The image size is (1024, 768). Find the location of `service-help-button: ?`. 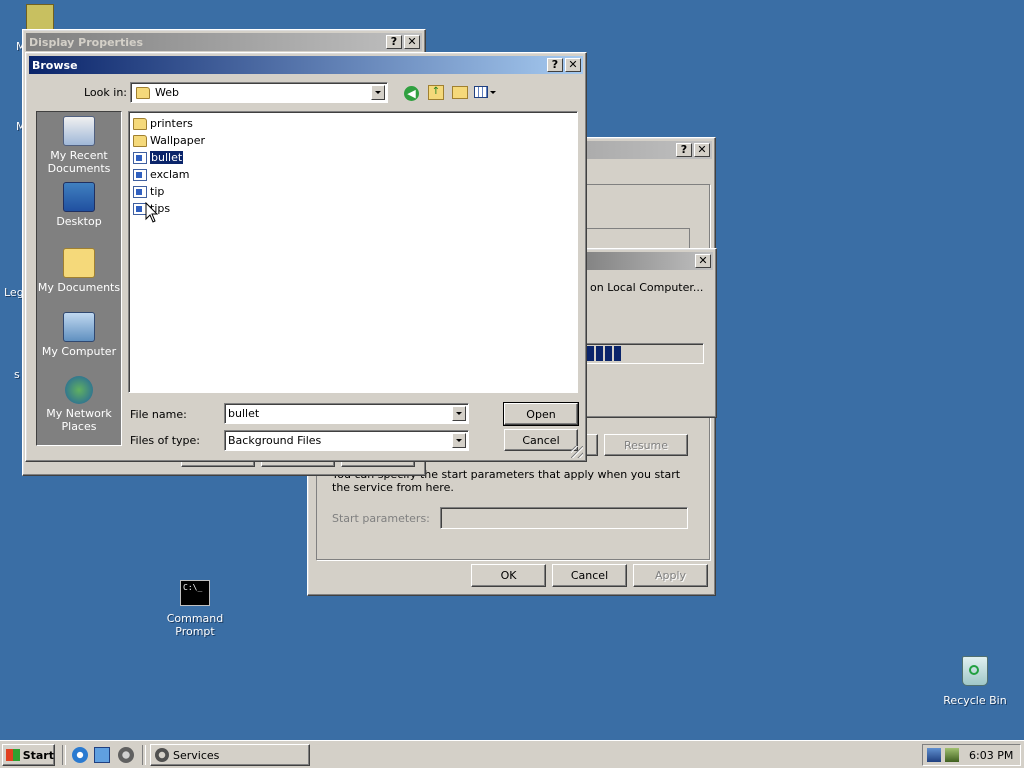

service-help-button: ? is located at coordinates (684, 150).